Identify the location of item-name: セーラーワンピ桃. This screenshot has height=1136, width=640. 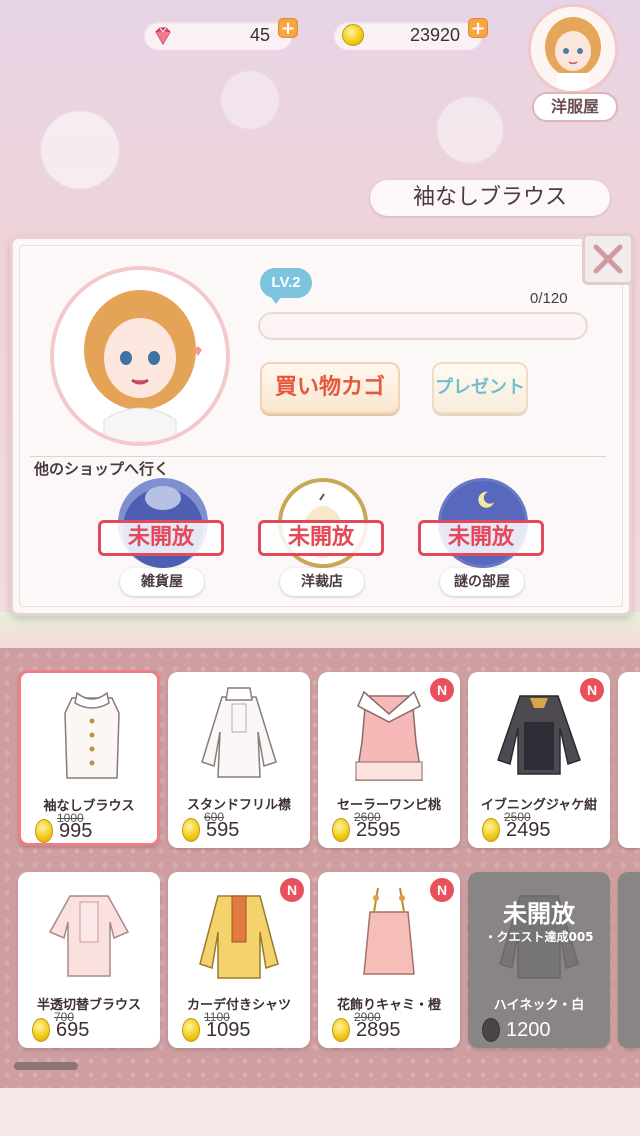
(388, 805).